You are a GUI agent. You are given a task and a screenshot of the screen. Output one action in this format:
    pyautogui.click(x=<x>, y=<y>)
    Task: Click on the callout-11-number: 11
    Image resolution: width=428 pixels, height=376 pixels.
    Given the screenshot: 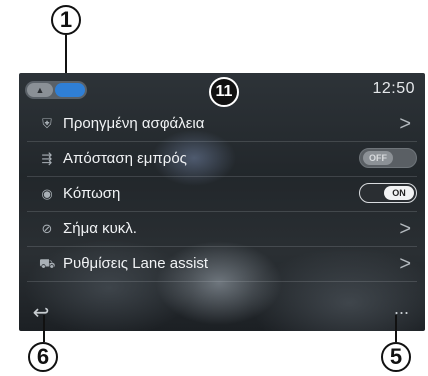 What is the action you would take?
    pyautogui.click(x=224, y=91)
    